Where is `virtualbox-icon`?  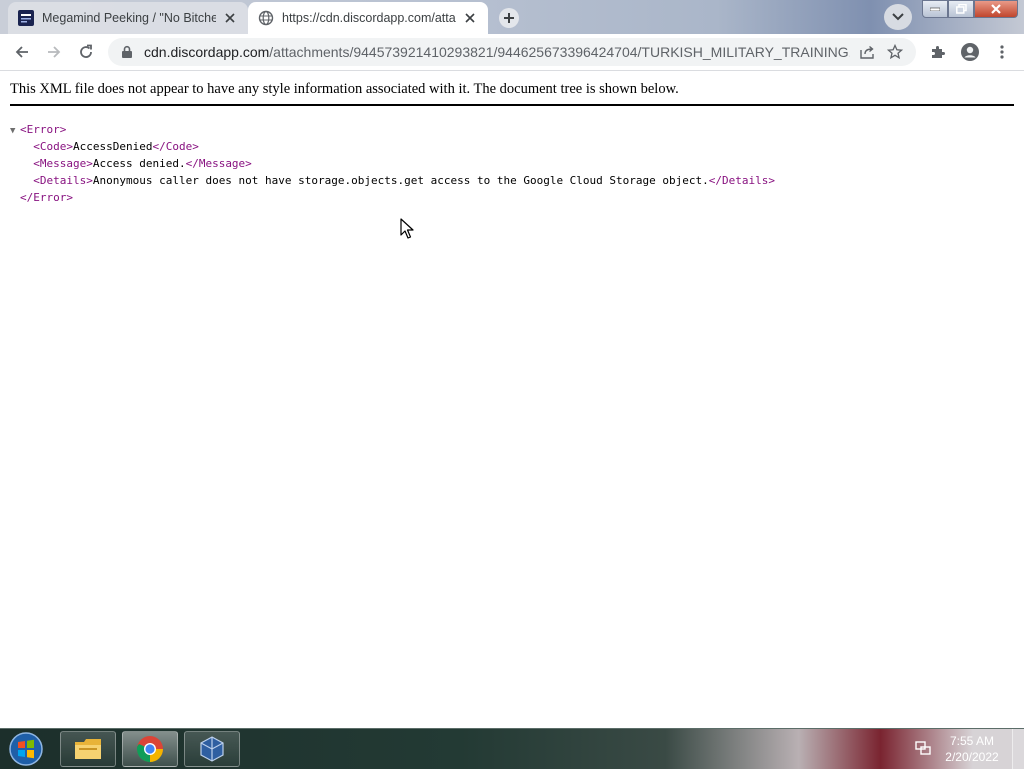
virtualbox-icon is located at coordinates (212, 749).